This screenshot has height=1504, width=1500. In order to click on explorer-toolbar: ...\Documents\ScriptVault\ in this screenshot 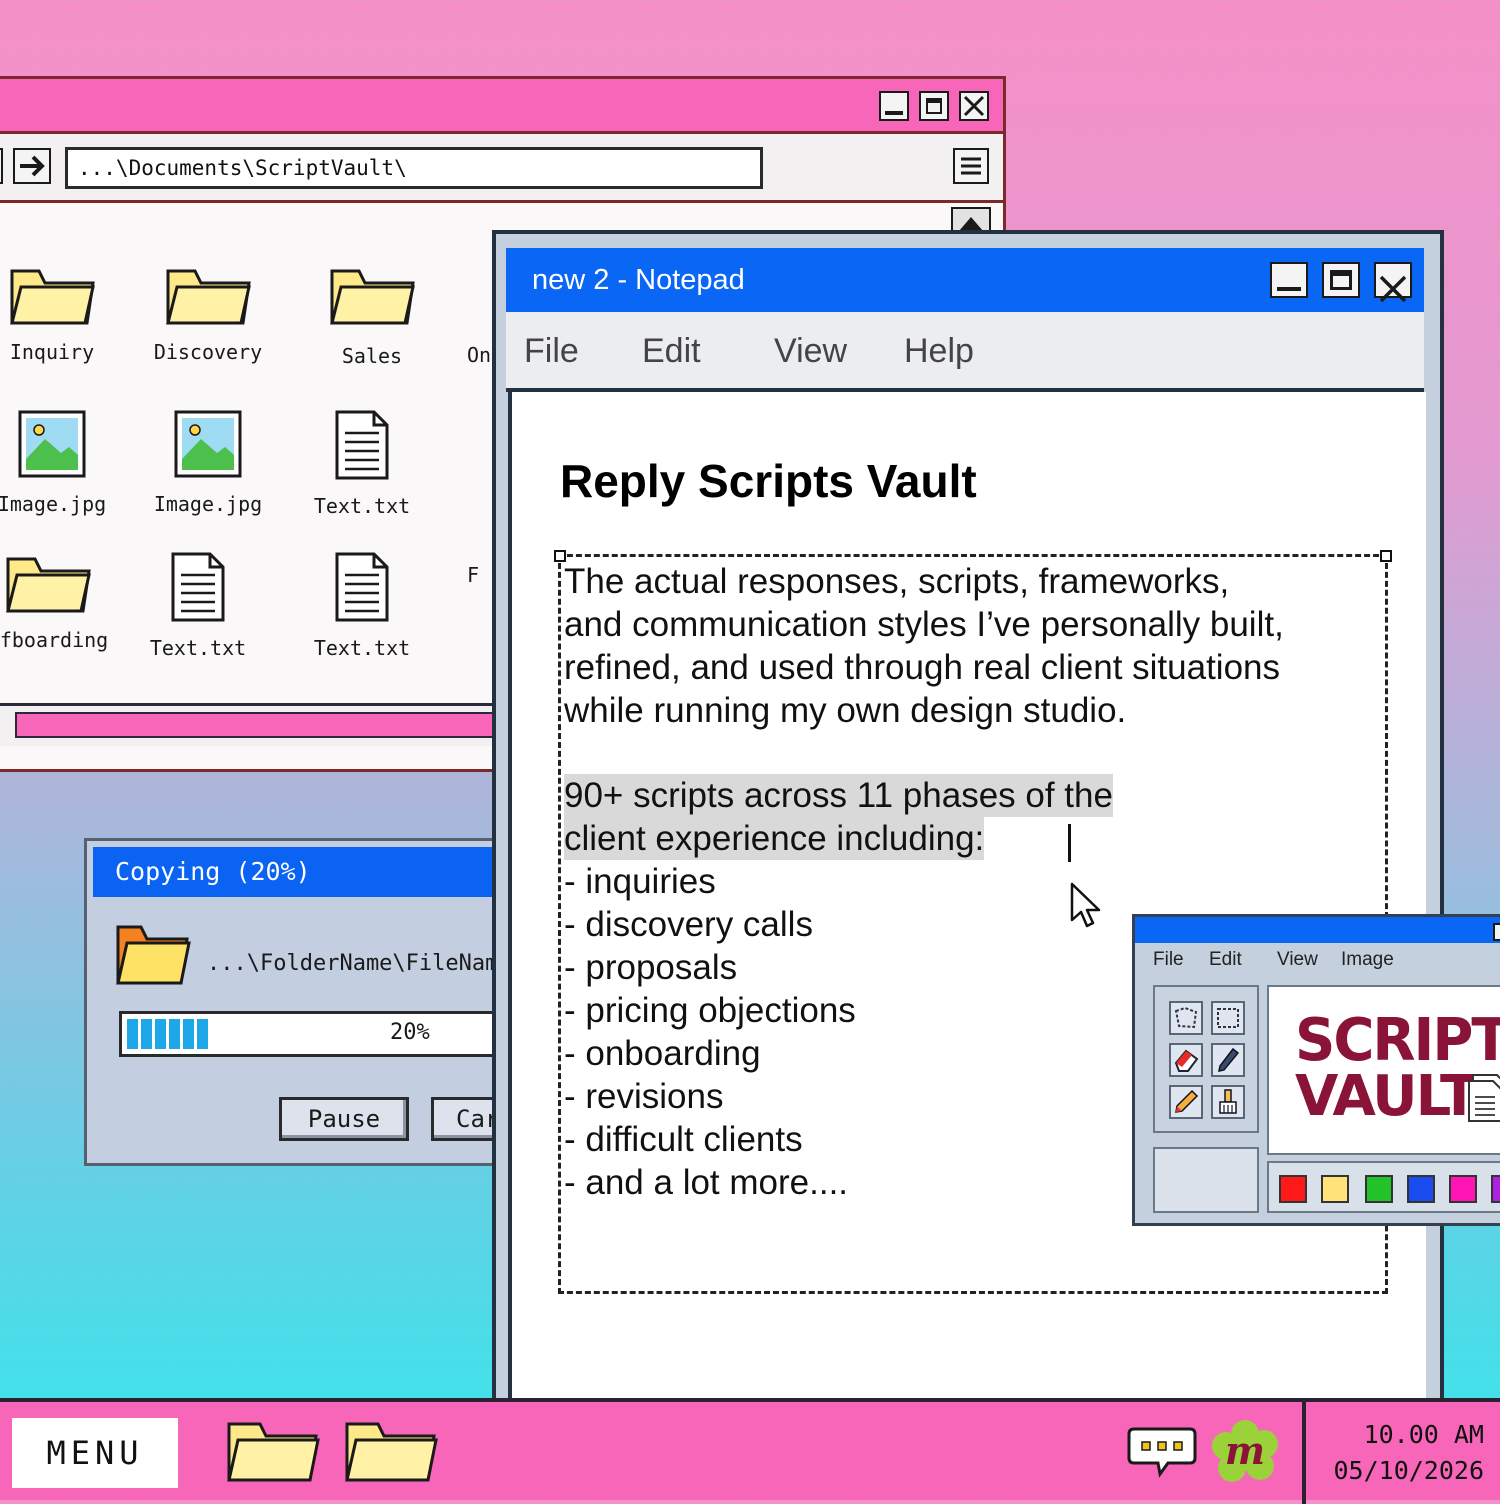, I will do `click(501, 168)`.